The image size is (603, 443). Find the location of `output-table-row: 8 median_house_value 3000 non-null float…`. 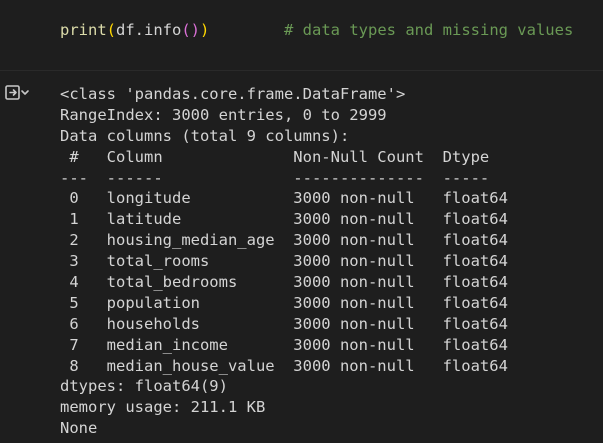

output-table-row: 8 median_house_value 3000 non-null float… is located at coordinates (284, 365).